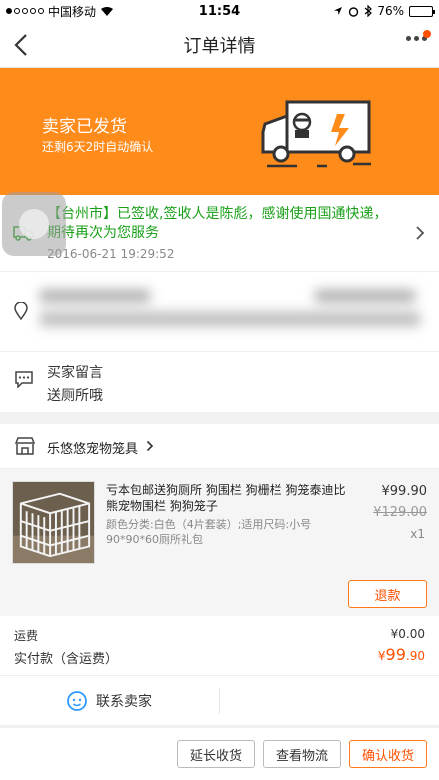 This screenshot has width=439, height=780. What do you see at coordinates (404, 491) in the screenshot?
I see `product-price: ¥99.90` at bounding box center [404, 491].